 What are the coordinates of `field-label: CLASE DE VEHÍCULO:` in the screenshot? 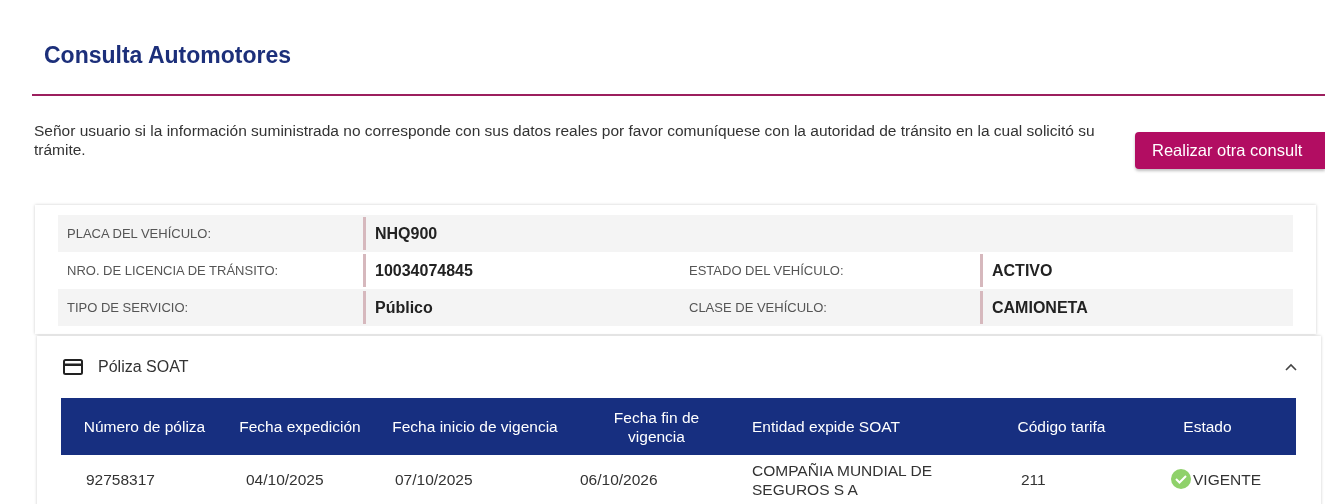 It's located at (758, 308).